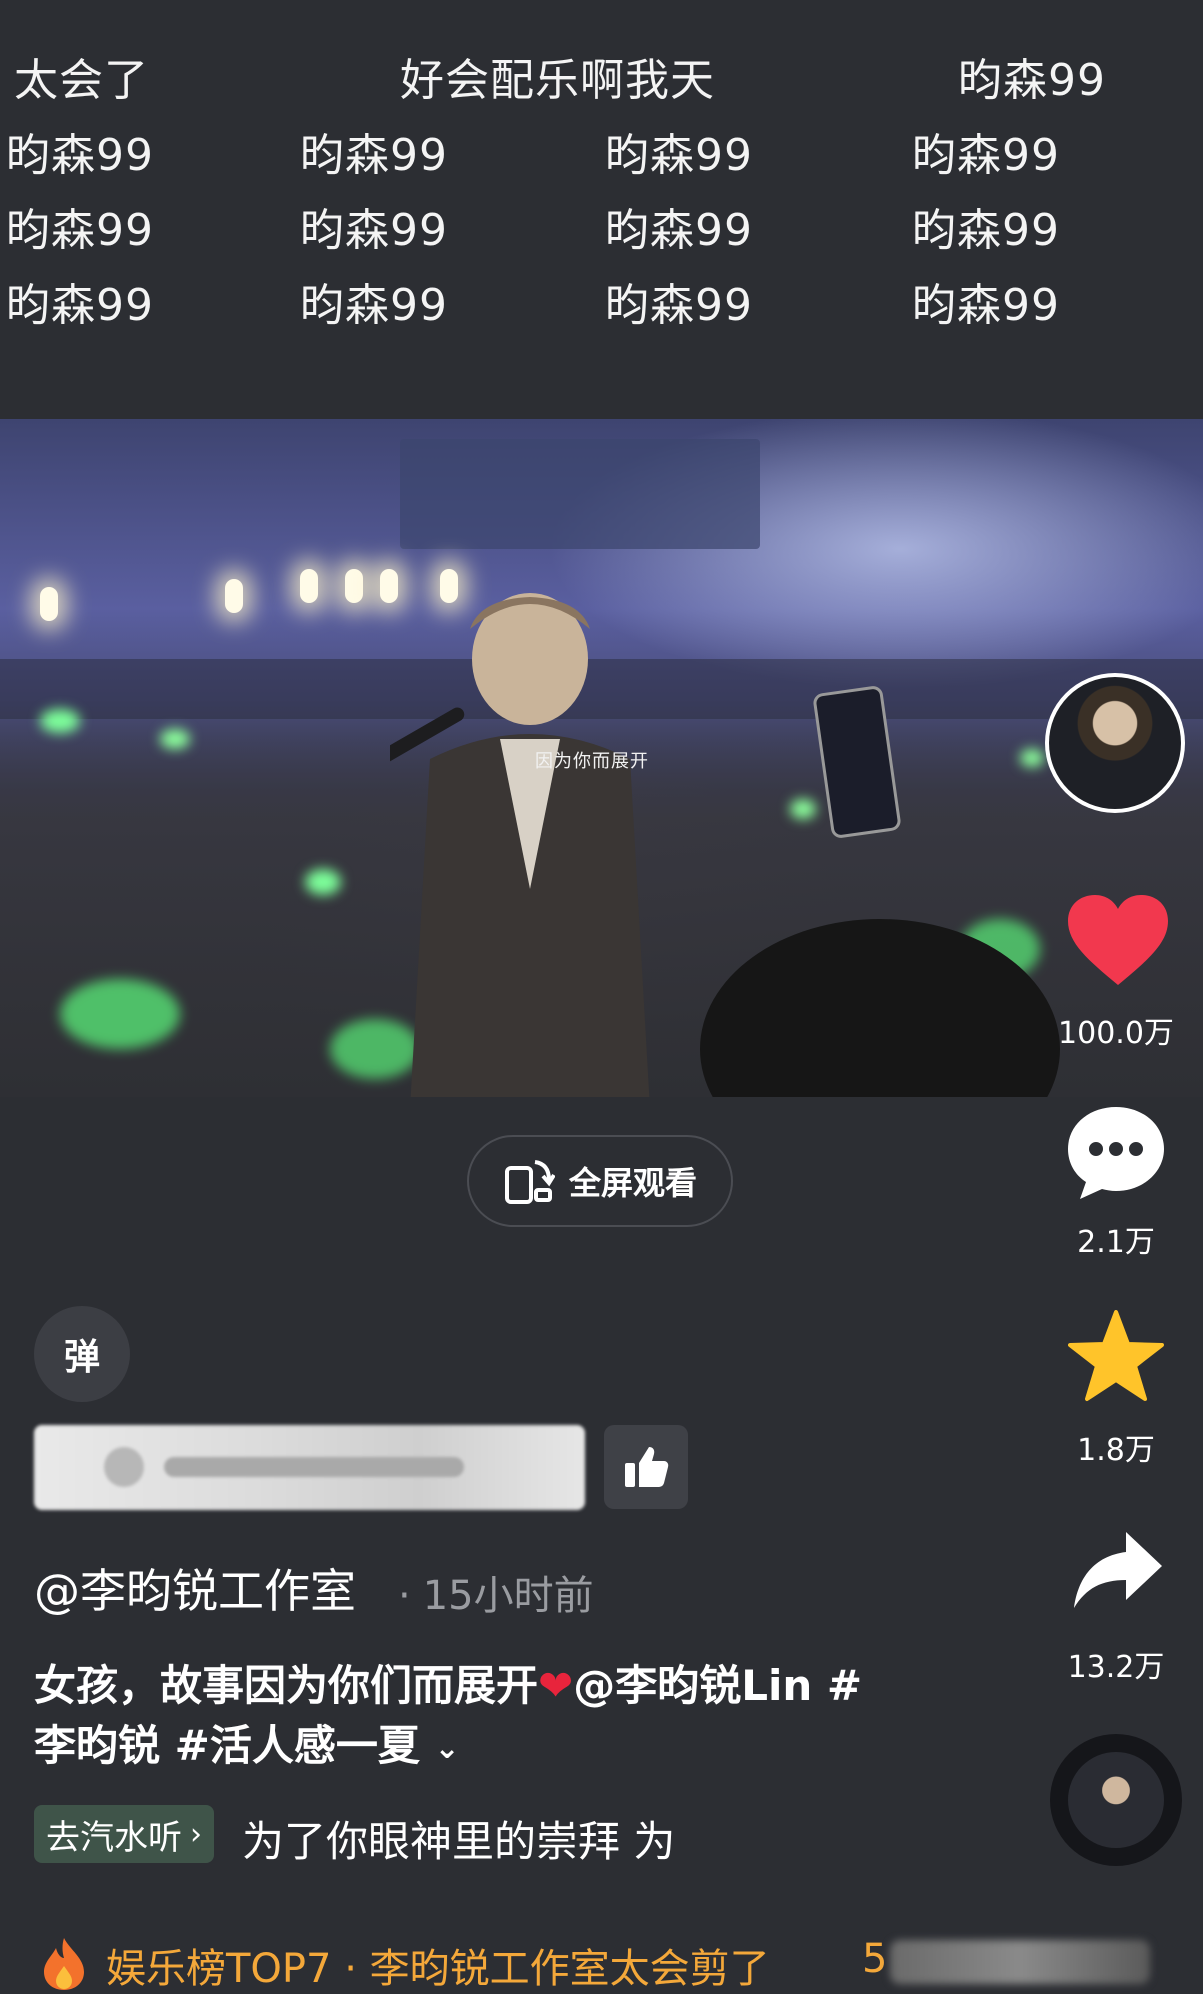 The height and width of the screenshot is (1994, 1203). I want to click on mention-link: @李昀锐Lin #, so click(717, 1685).